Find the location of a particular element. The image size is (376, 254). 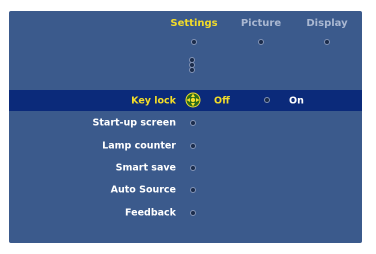

key-lock-option-on-dot is located at coordinates (267, 100).